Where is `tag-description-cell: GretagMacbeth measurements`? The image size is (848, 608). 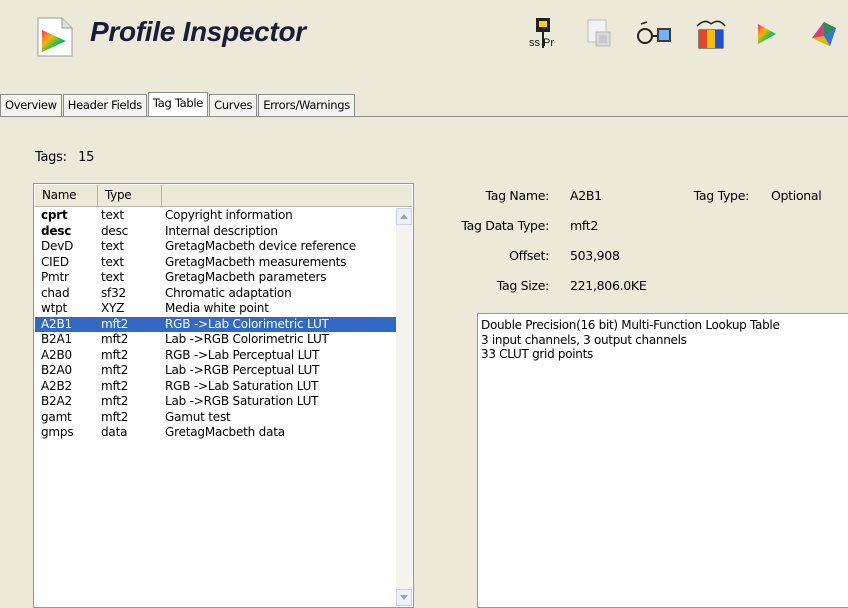 tag-description-cell: GretagMacbeth measurements is located at coordinates (256, 261).